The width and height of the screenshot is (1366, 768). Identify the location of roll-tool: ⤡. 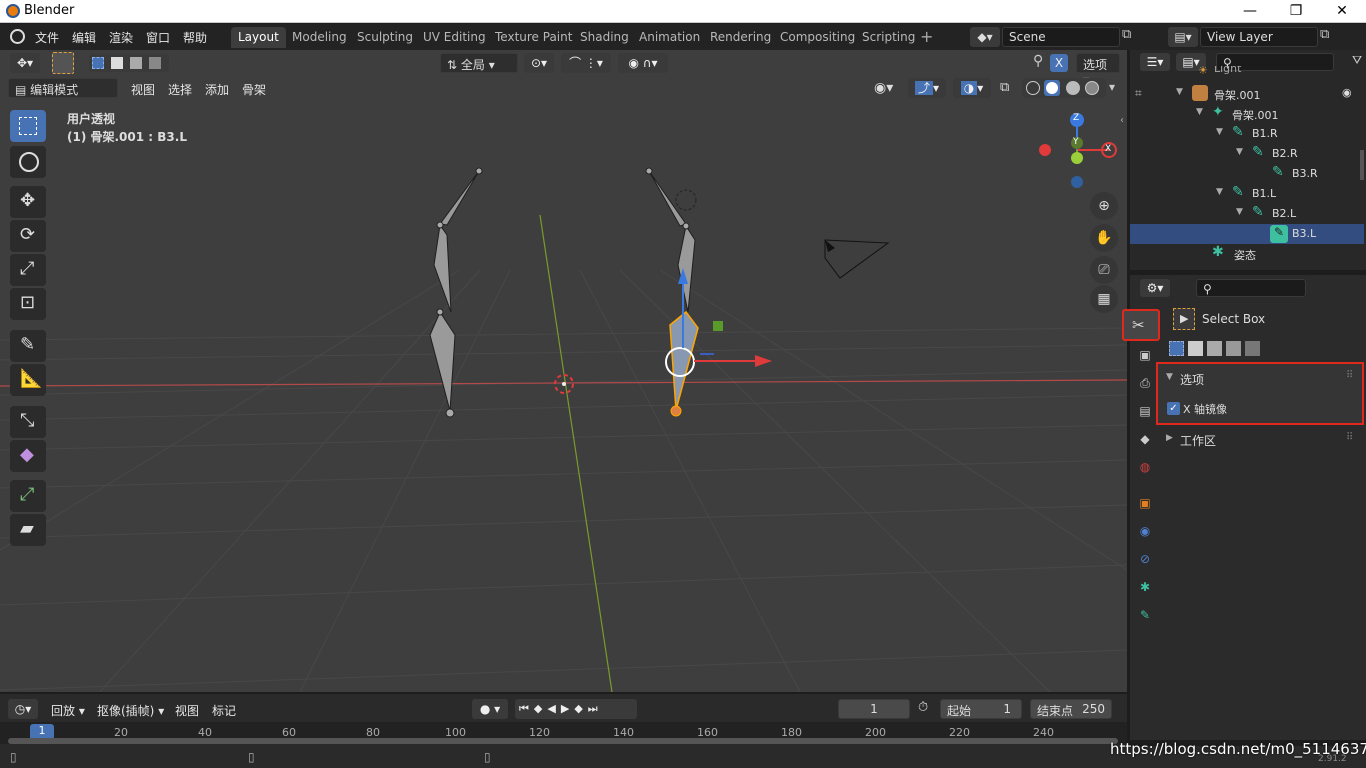
(28, 422).